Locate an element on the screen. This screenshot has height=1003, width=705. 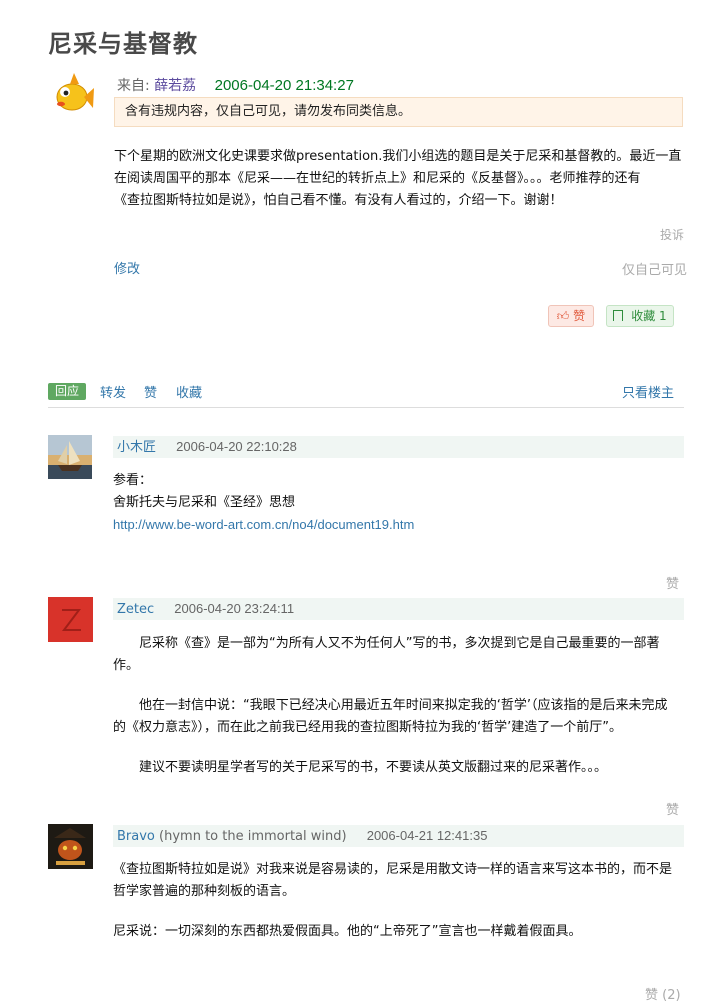
author-name-link: 薛若荔 is located at coordinates (175, 86).